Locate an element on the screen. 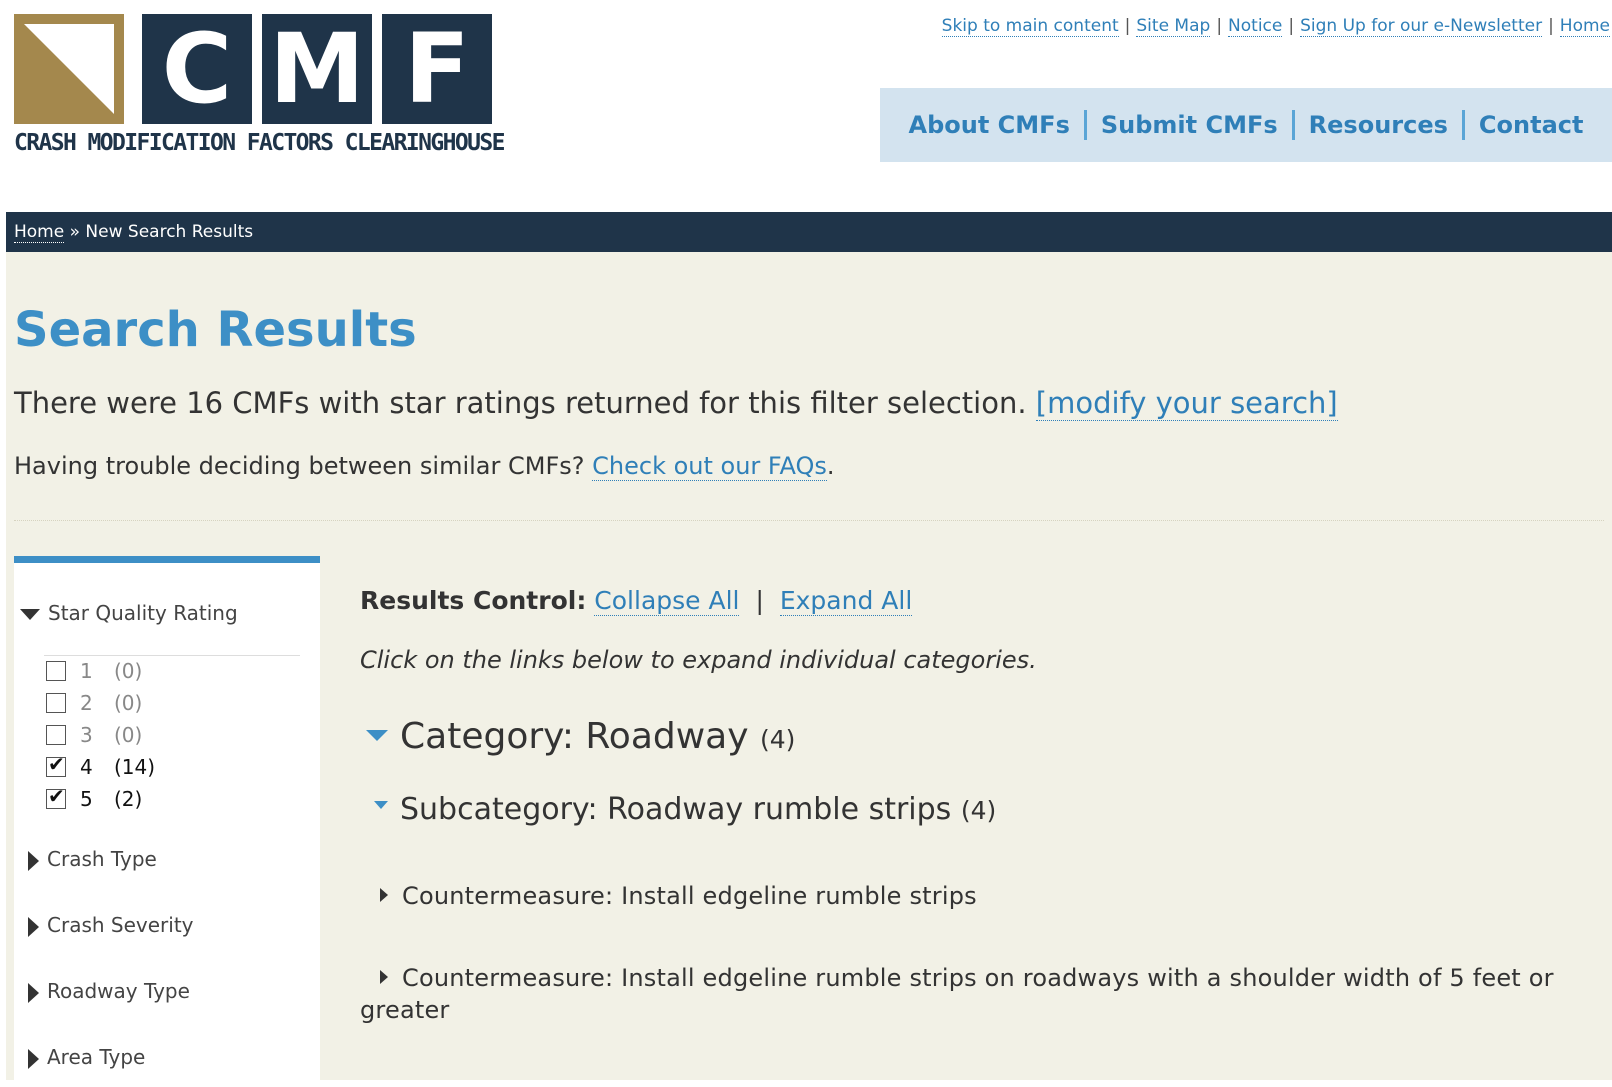  category-roadway-toggle: Category: Roadway (4) is located at coordinates (580, 736).